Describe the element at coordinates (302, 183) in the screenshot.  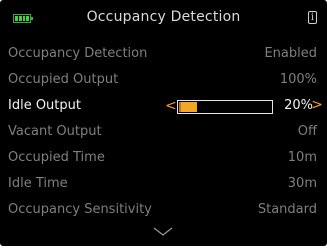
I see `setting-value: 30m` at that location.